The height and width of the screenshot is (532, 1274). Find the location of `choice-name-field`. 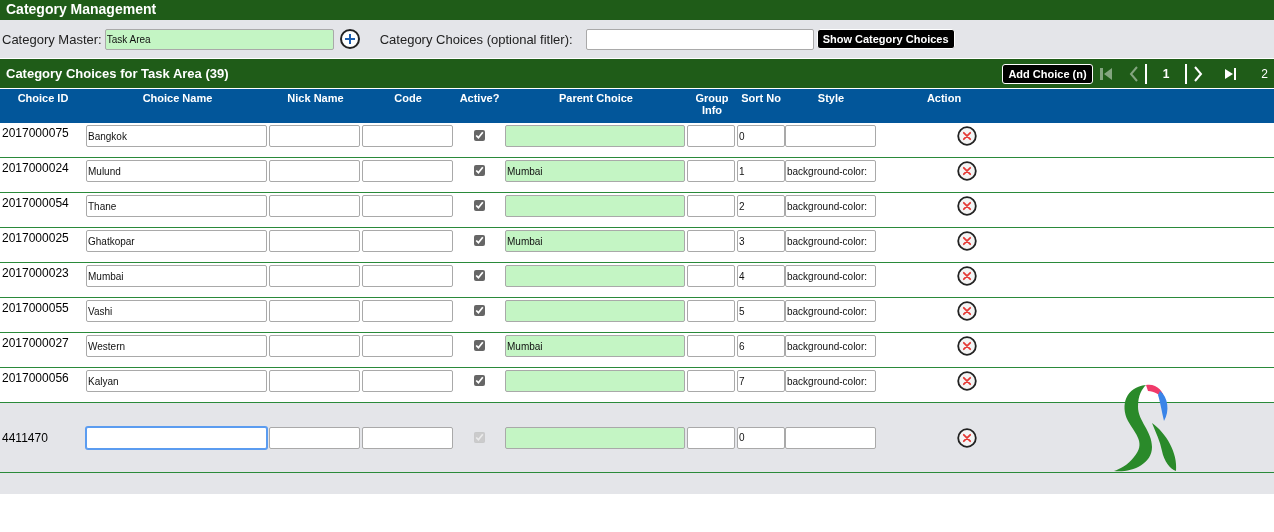

choice-name-field is located at coordinates (176, 437).